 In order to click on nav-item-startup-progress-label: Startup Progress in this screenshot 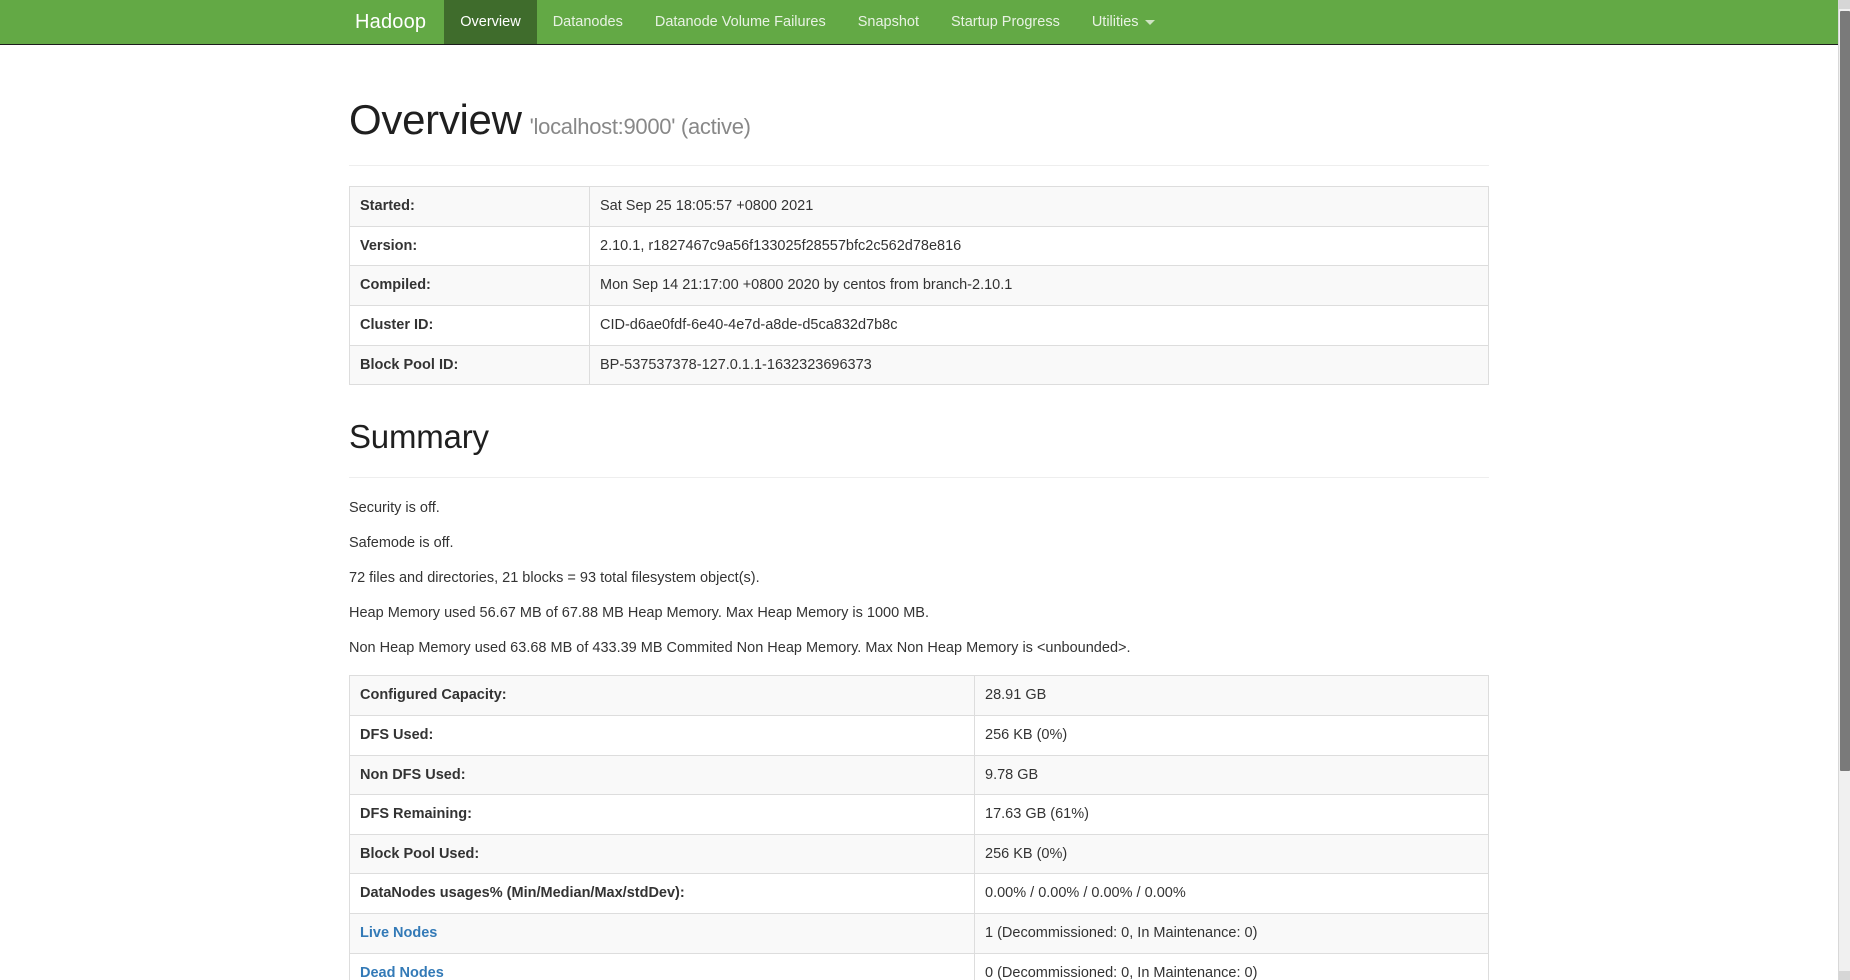, I will do `click(1005, 22)`.